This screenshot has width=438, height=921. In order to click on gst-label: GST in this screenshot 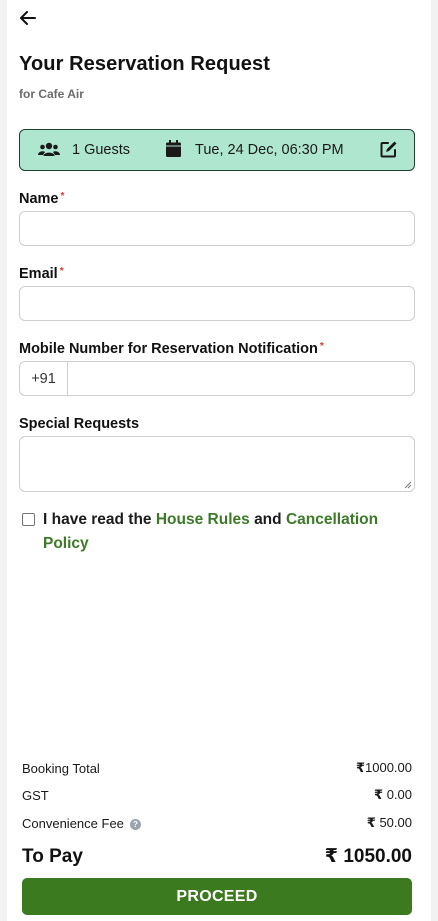, I will do `click(35, 795)`.